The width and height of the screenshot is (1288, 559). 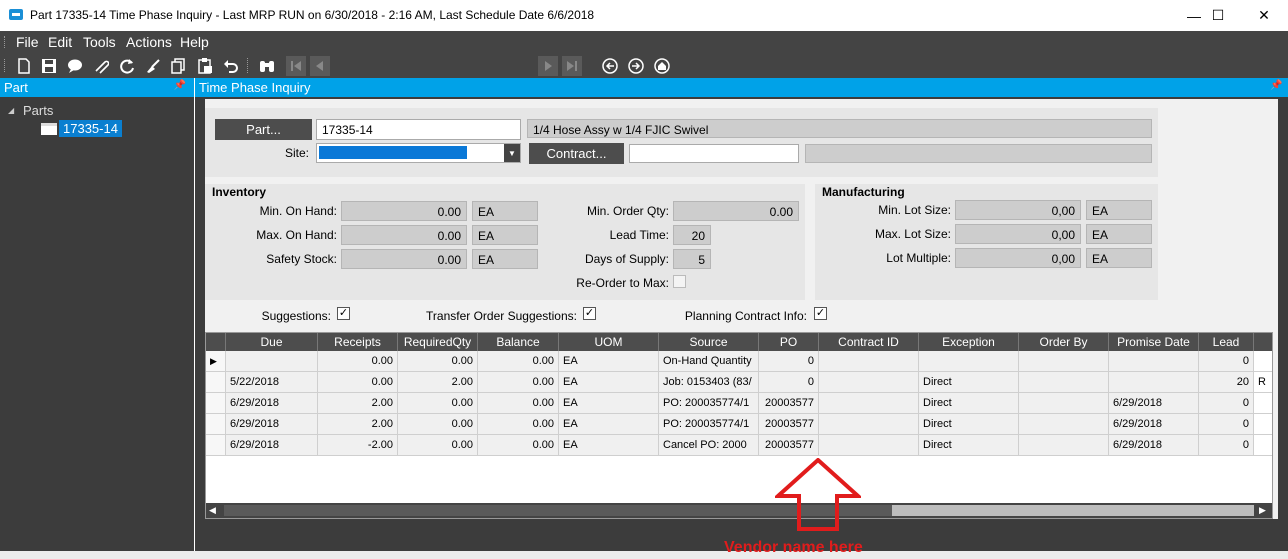 I want to click on tree-expand-icon: ◢, so click(x=11, y=110).